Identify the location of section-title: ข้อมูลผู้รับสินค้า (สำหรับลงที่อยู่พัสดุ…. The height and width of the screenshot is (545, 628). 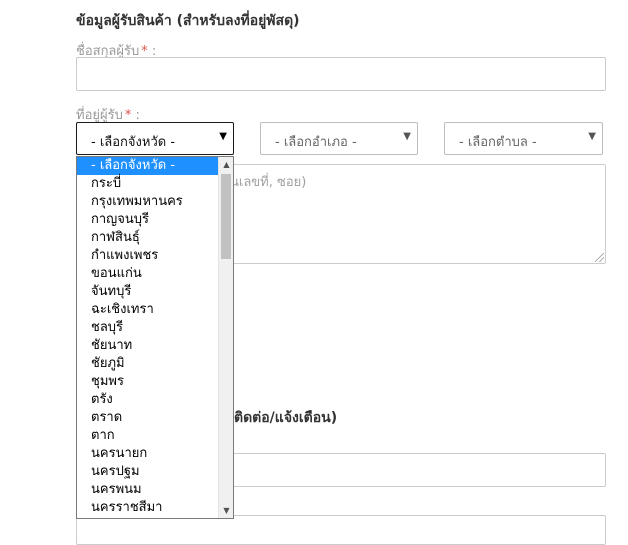
(188, 21).